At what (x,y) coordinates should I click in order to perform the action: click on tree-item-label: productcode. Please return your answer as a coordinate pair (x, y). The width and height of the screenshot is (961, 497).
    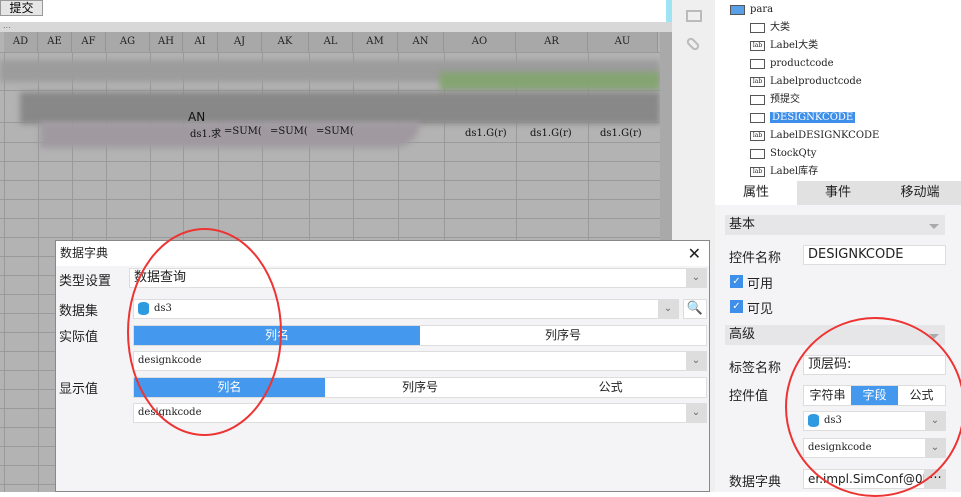
    Looking at the image, I should click on (802, 63).